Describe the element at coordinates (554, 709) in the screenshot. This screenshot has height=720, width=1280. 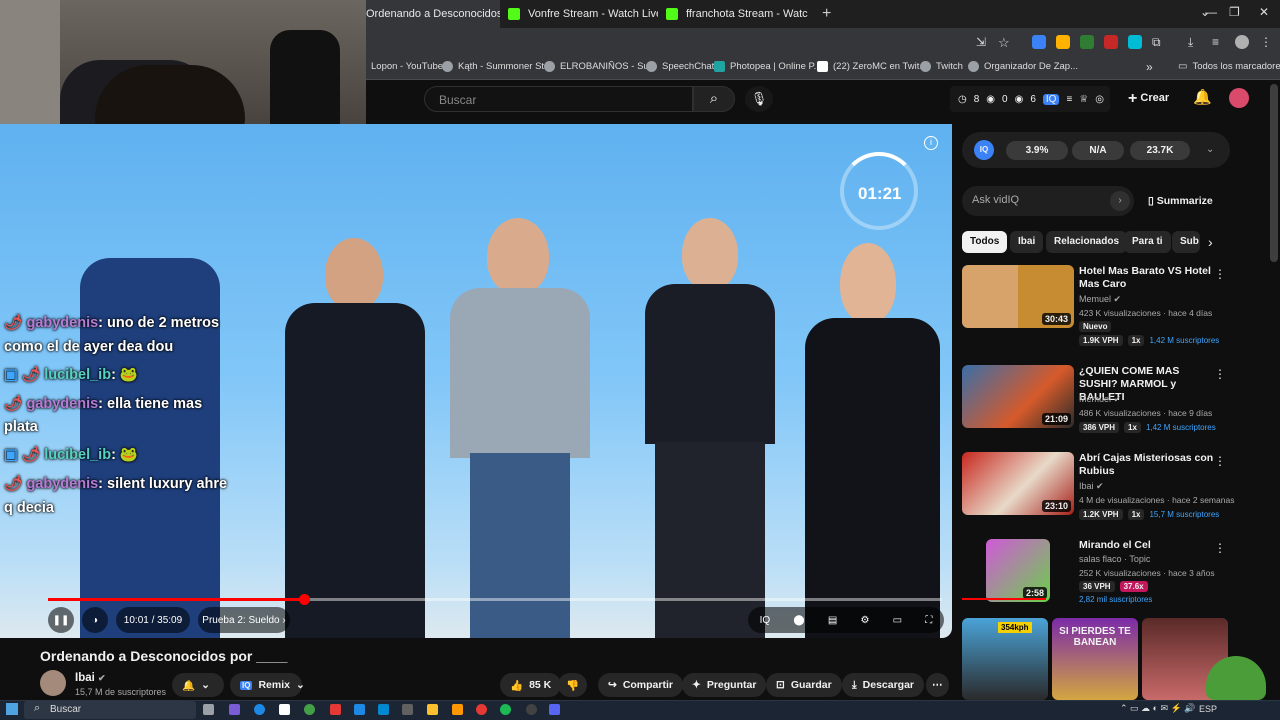
I see `discord-icon` at that location.